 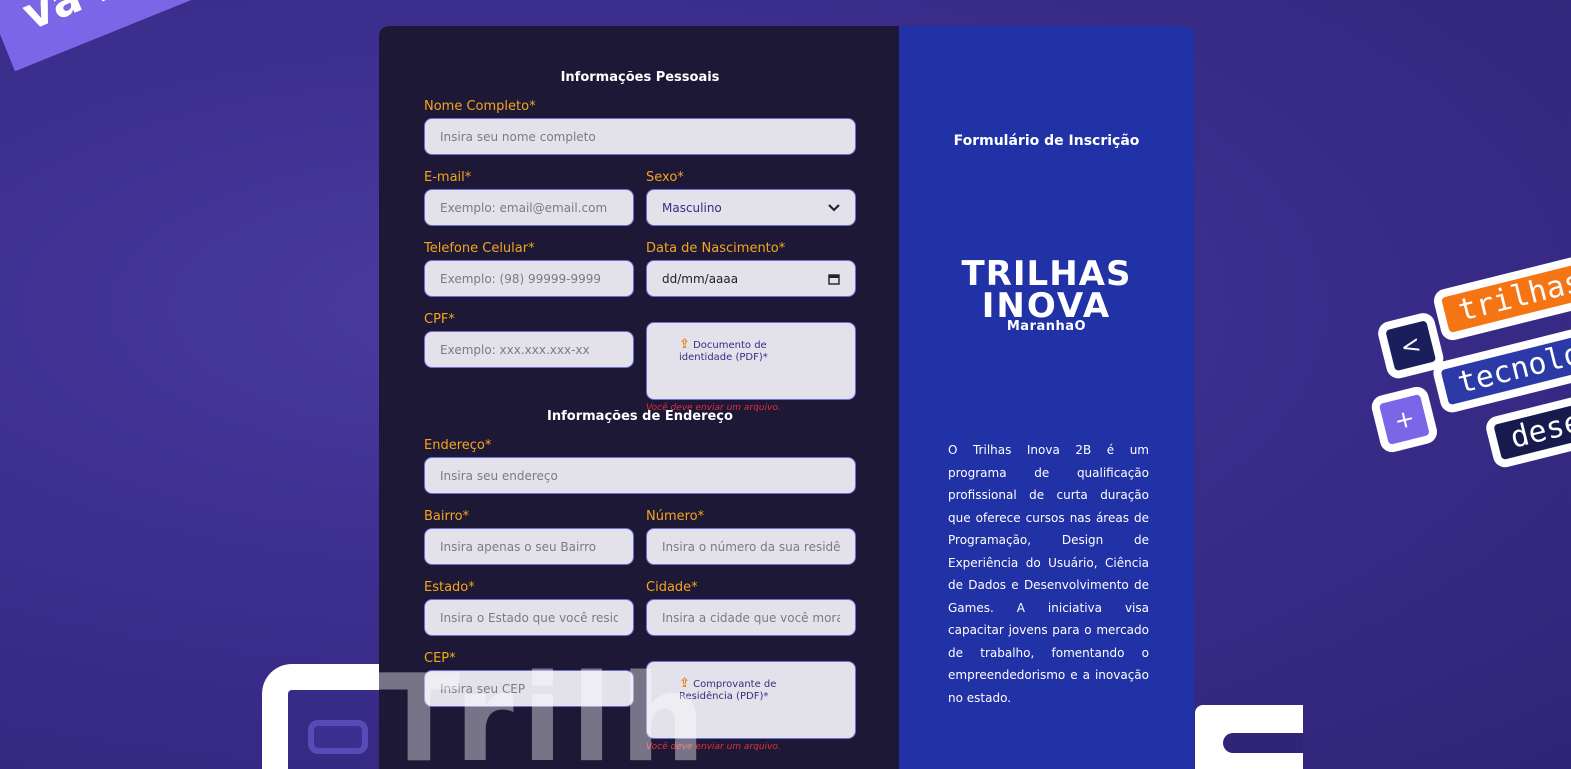 I want to click on birth-date-value: dd/mm/aaaa, so click(x=700, y=278).